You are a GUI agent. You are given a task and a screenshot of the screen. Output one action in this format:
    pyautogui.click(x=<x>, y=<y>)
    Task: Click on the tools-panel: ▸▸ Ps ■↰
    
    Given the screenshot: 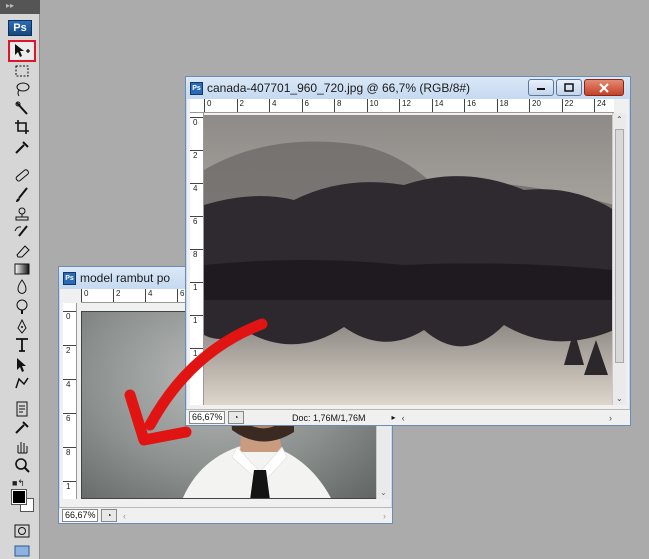 What is the action you would take?
    pyautogui.click(x=20, y=279)
    